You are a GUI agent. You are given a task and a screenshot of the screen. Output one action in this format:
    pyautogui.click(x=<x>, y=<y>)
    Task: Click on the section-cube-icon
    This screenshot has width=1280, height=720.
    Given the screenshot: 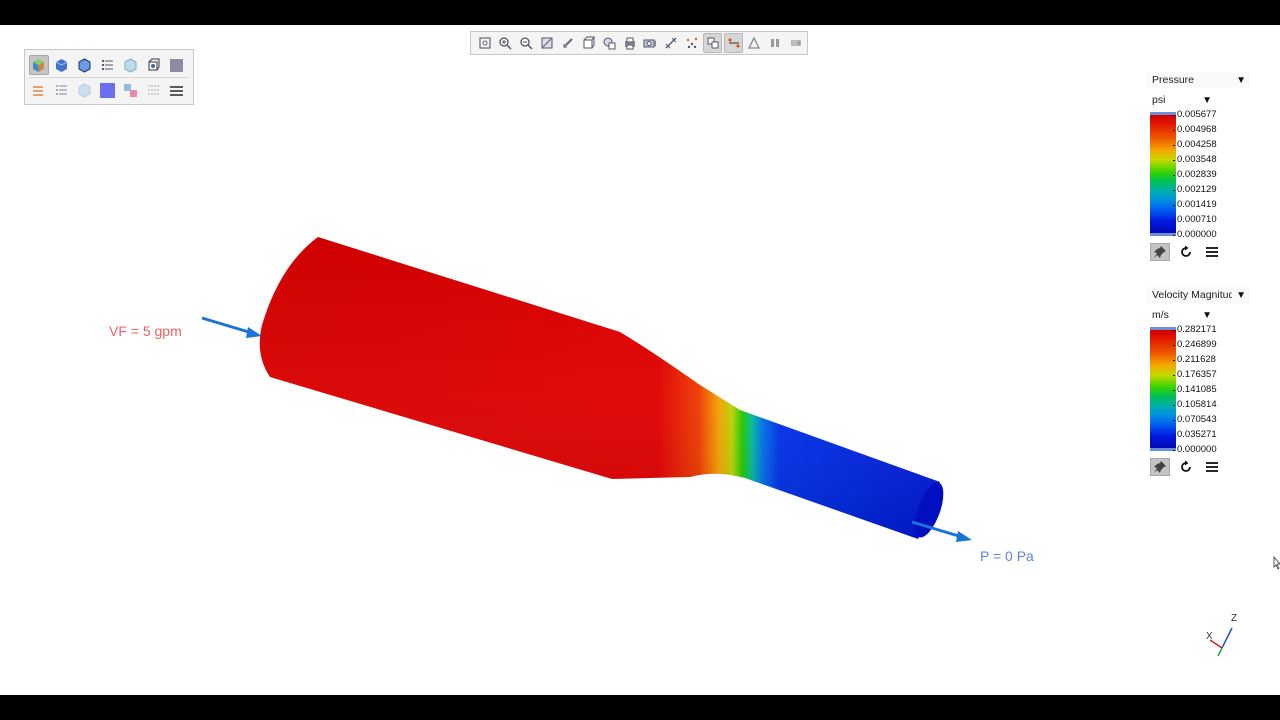 What is the action you would take?
    pyautogui.click(x=153, y=65)
    